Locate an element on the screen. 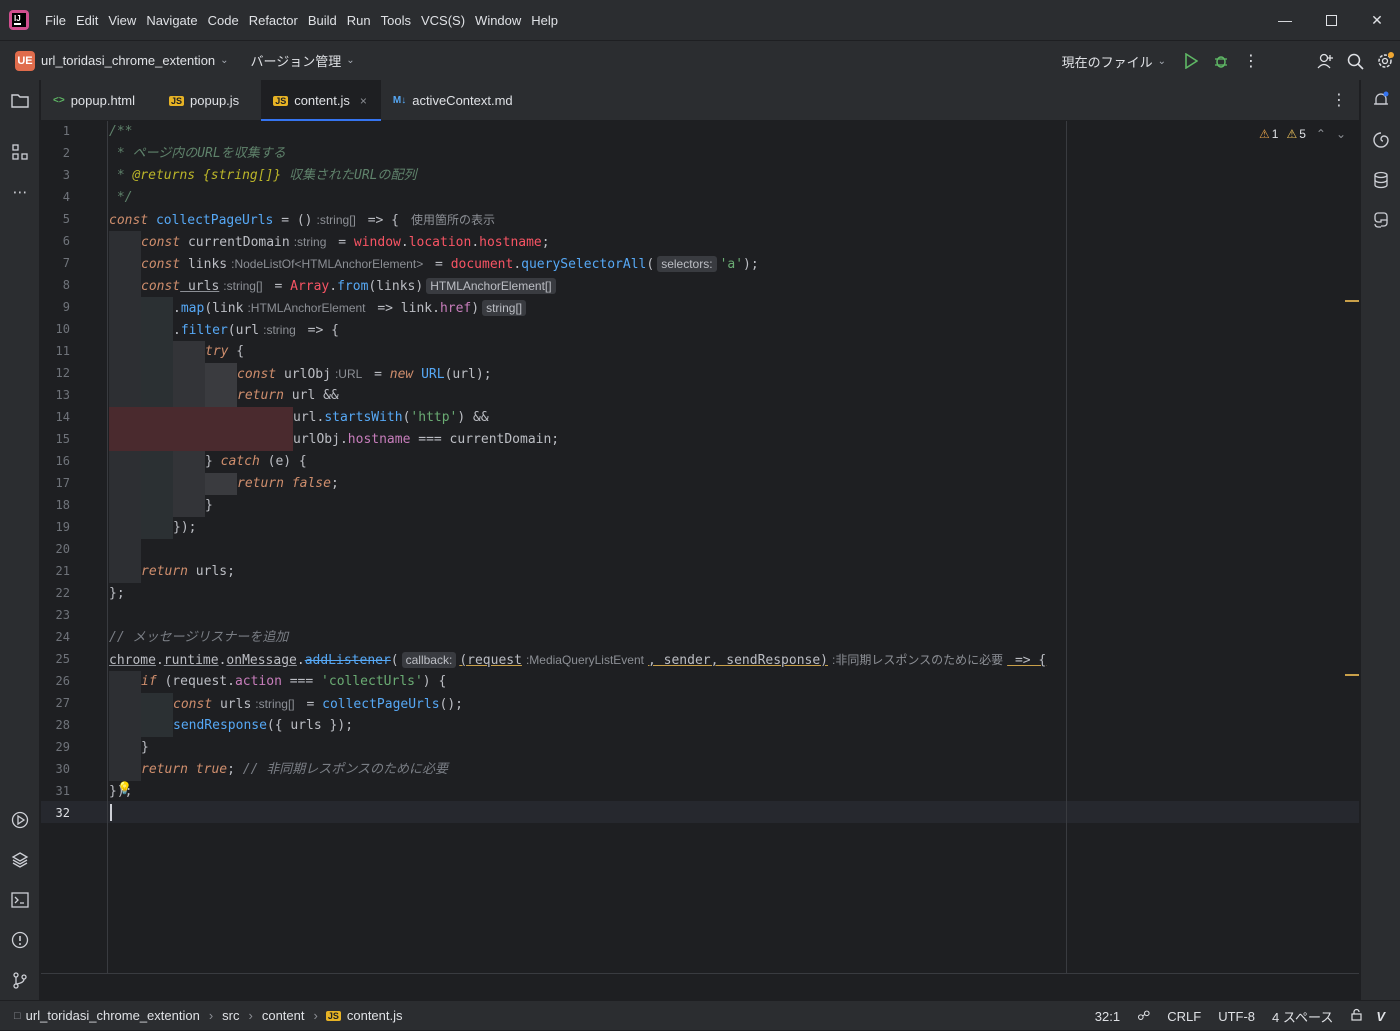  tab-label: content.js is located at coordinates (322, 100).